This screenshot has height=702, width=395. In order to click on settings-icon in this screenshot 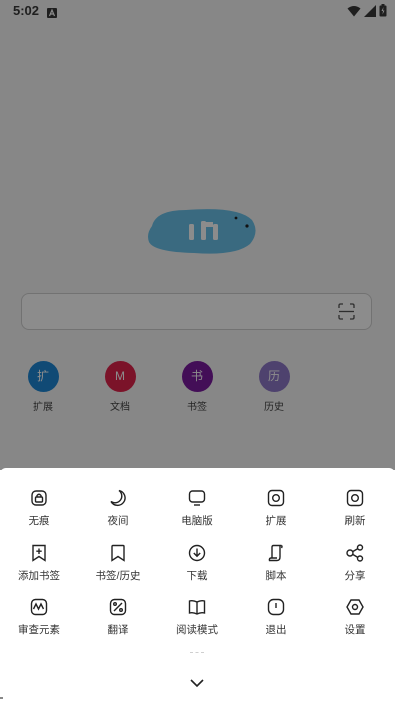, I will do `click(355, 607)`.